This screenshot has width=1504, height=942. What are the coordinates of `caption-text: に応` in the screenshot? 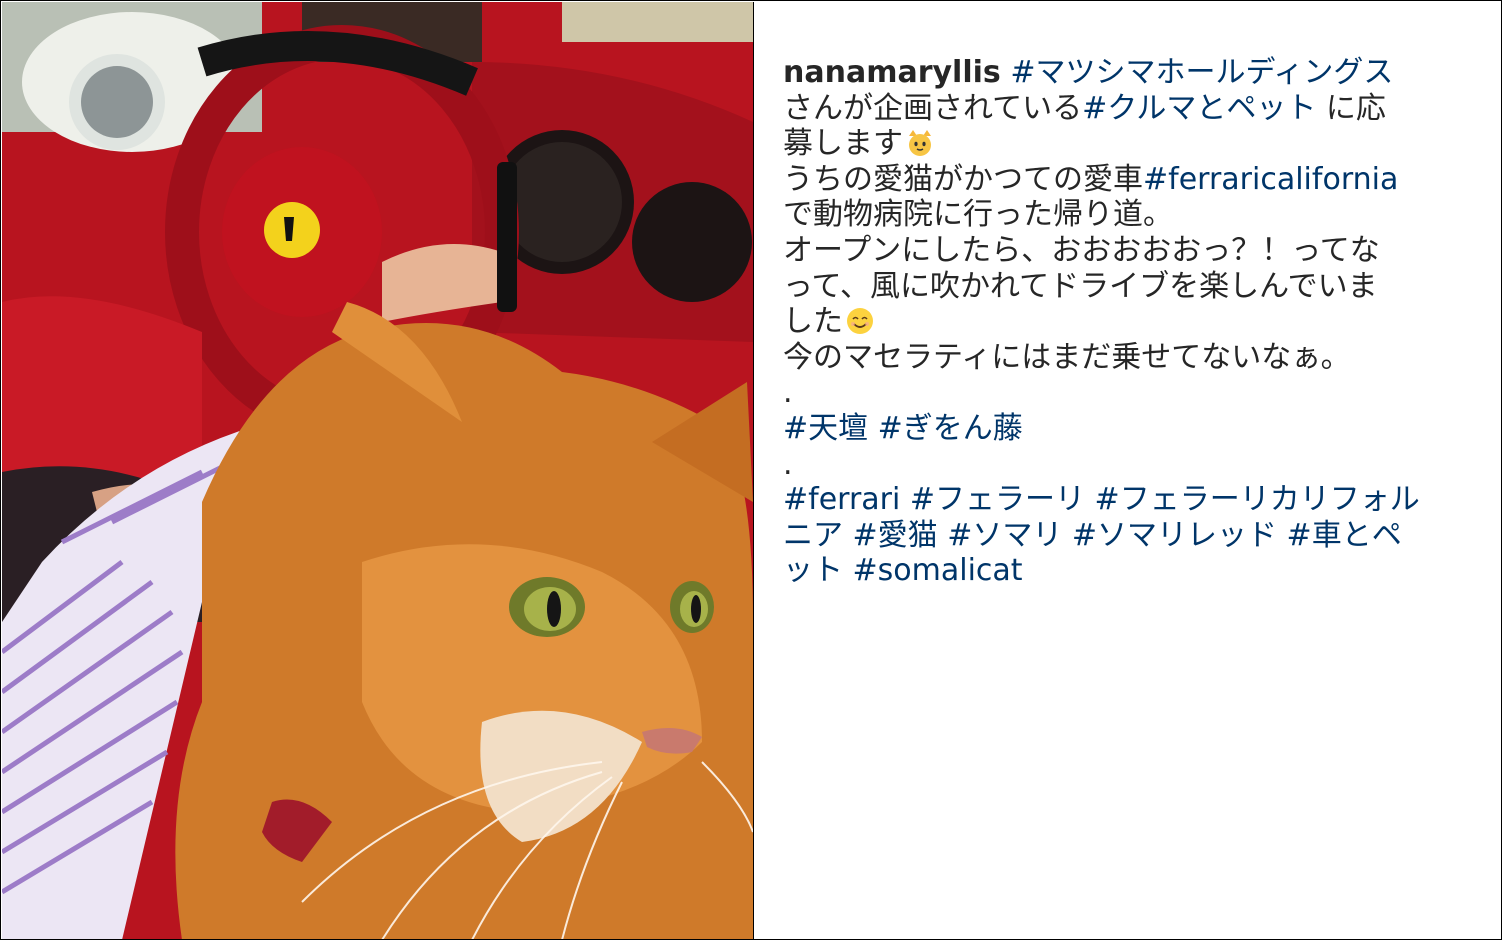 It's located at (1351, 108).